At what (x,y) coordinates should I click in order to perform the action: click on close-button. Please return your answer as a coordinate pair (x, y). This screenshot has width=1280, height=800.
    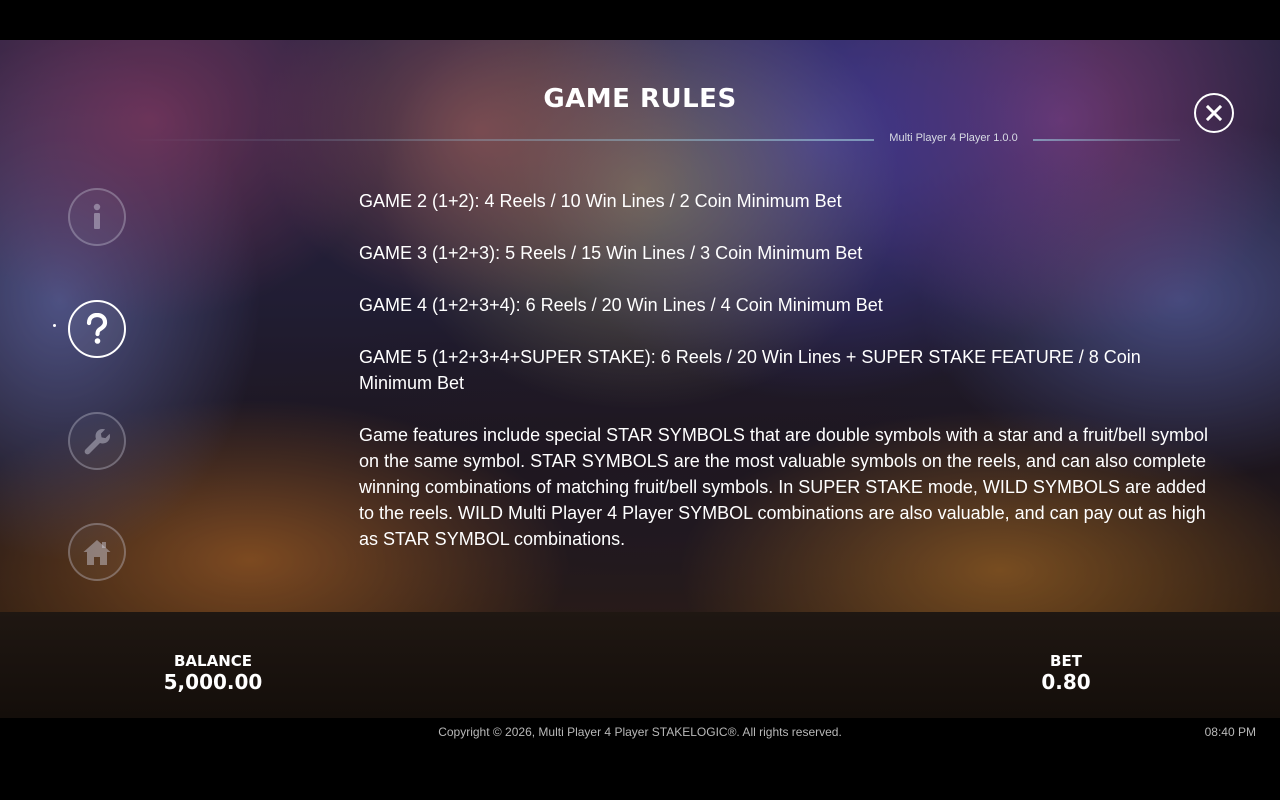
    Looking at the image, I should click on (1214, 113).